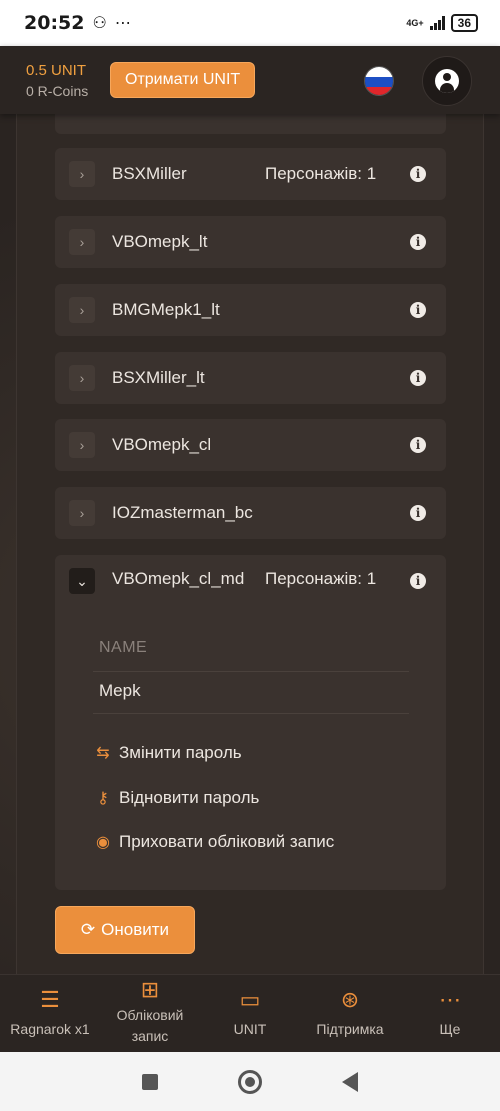 The width and height of the screenshot is (500, 1111). I want to click on account-name: BSXMiller, so click(149, 173).